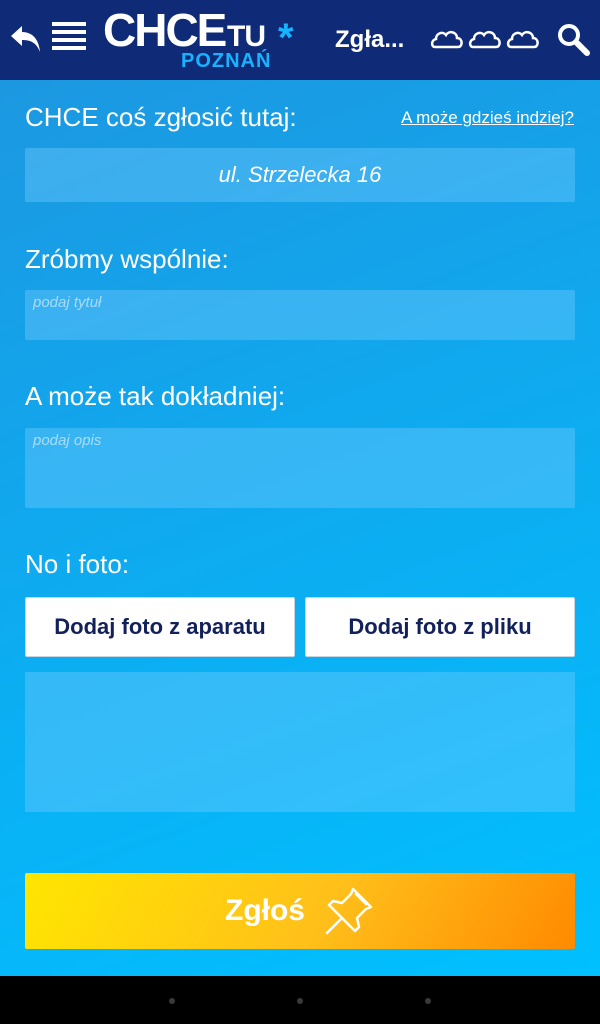  Describe the element at coordinates (165, 30) in the screenshot. I see `logo-chce: CHCE` at that location.